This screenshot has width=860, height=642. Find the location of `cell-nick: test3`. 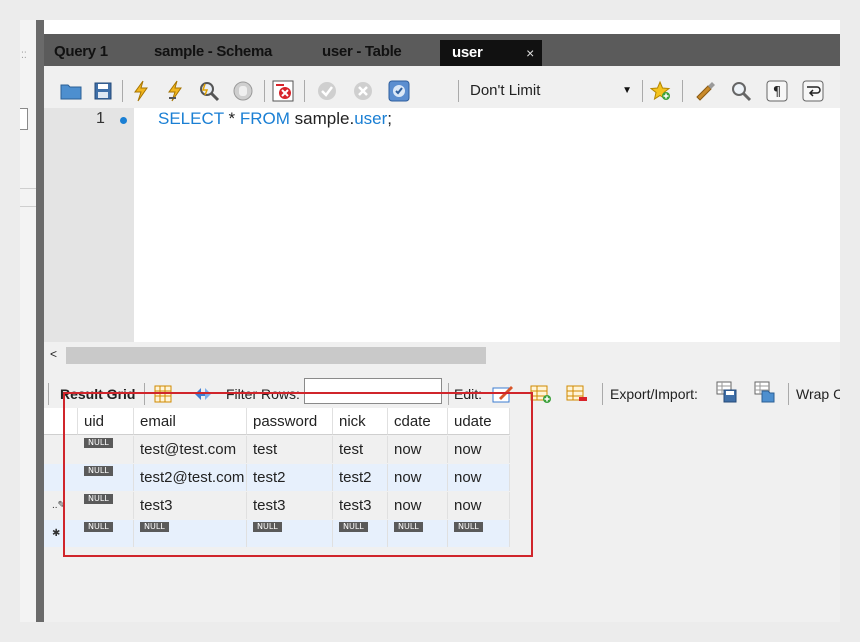

cell-nick: test3 is located at coordinates (360, 505).